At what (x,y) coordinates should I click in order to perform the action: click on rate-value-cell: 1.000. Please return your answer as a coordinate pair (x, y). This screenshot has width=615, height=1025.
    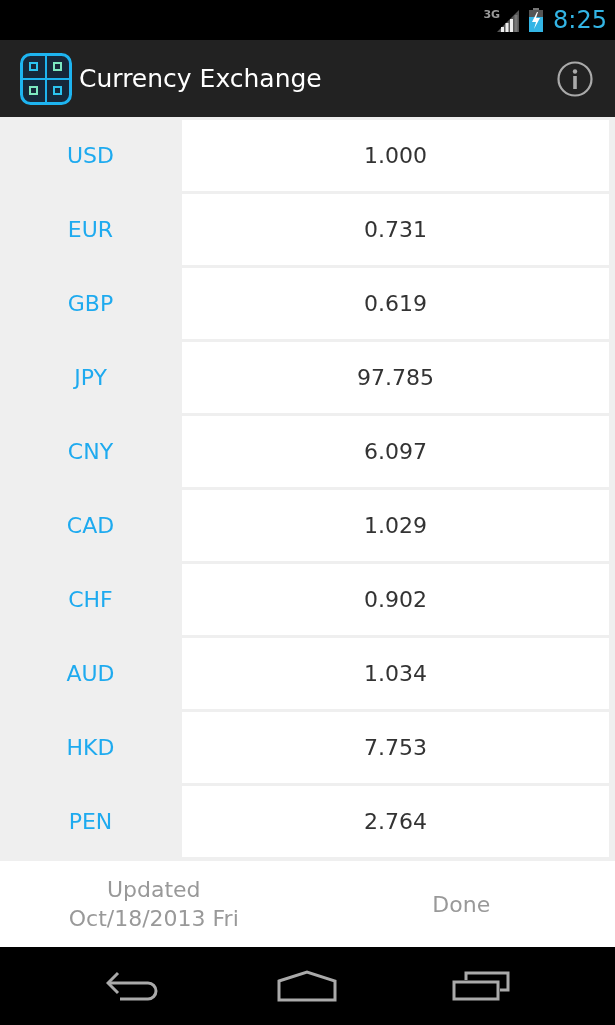
    Looking at the image, I should click on (395, 155).